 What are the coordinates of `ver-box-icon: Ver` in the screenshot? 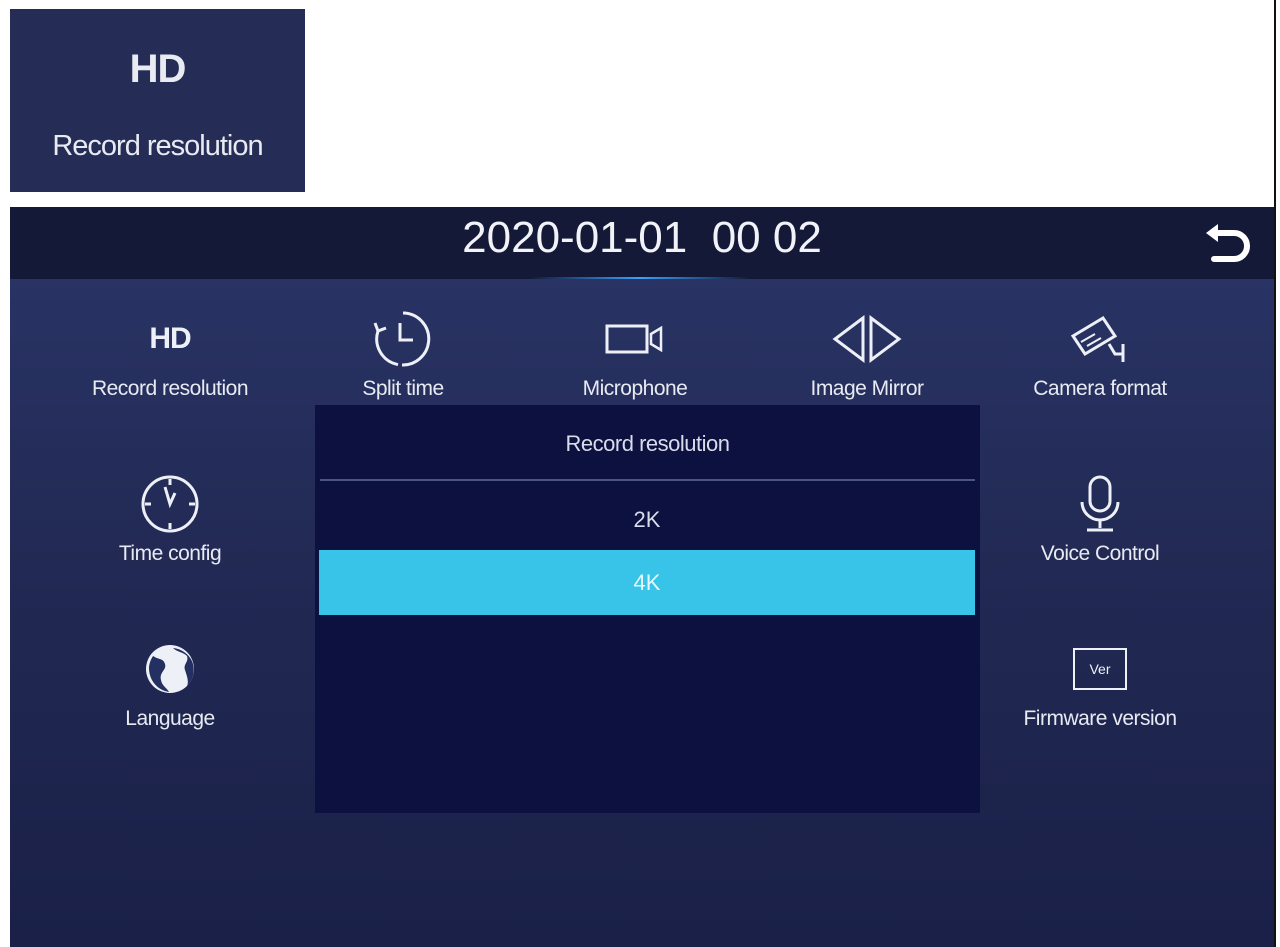 It's located at (1100, 669).